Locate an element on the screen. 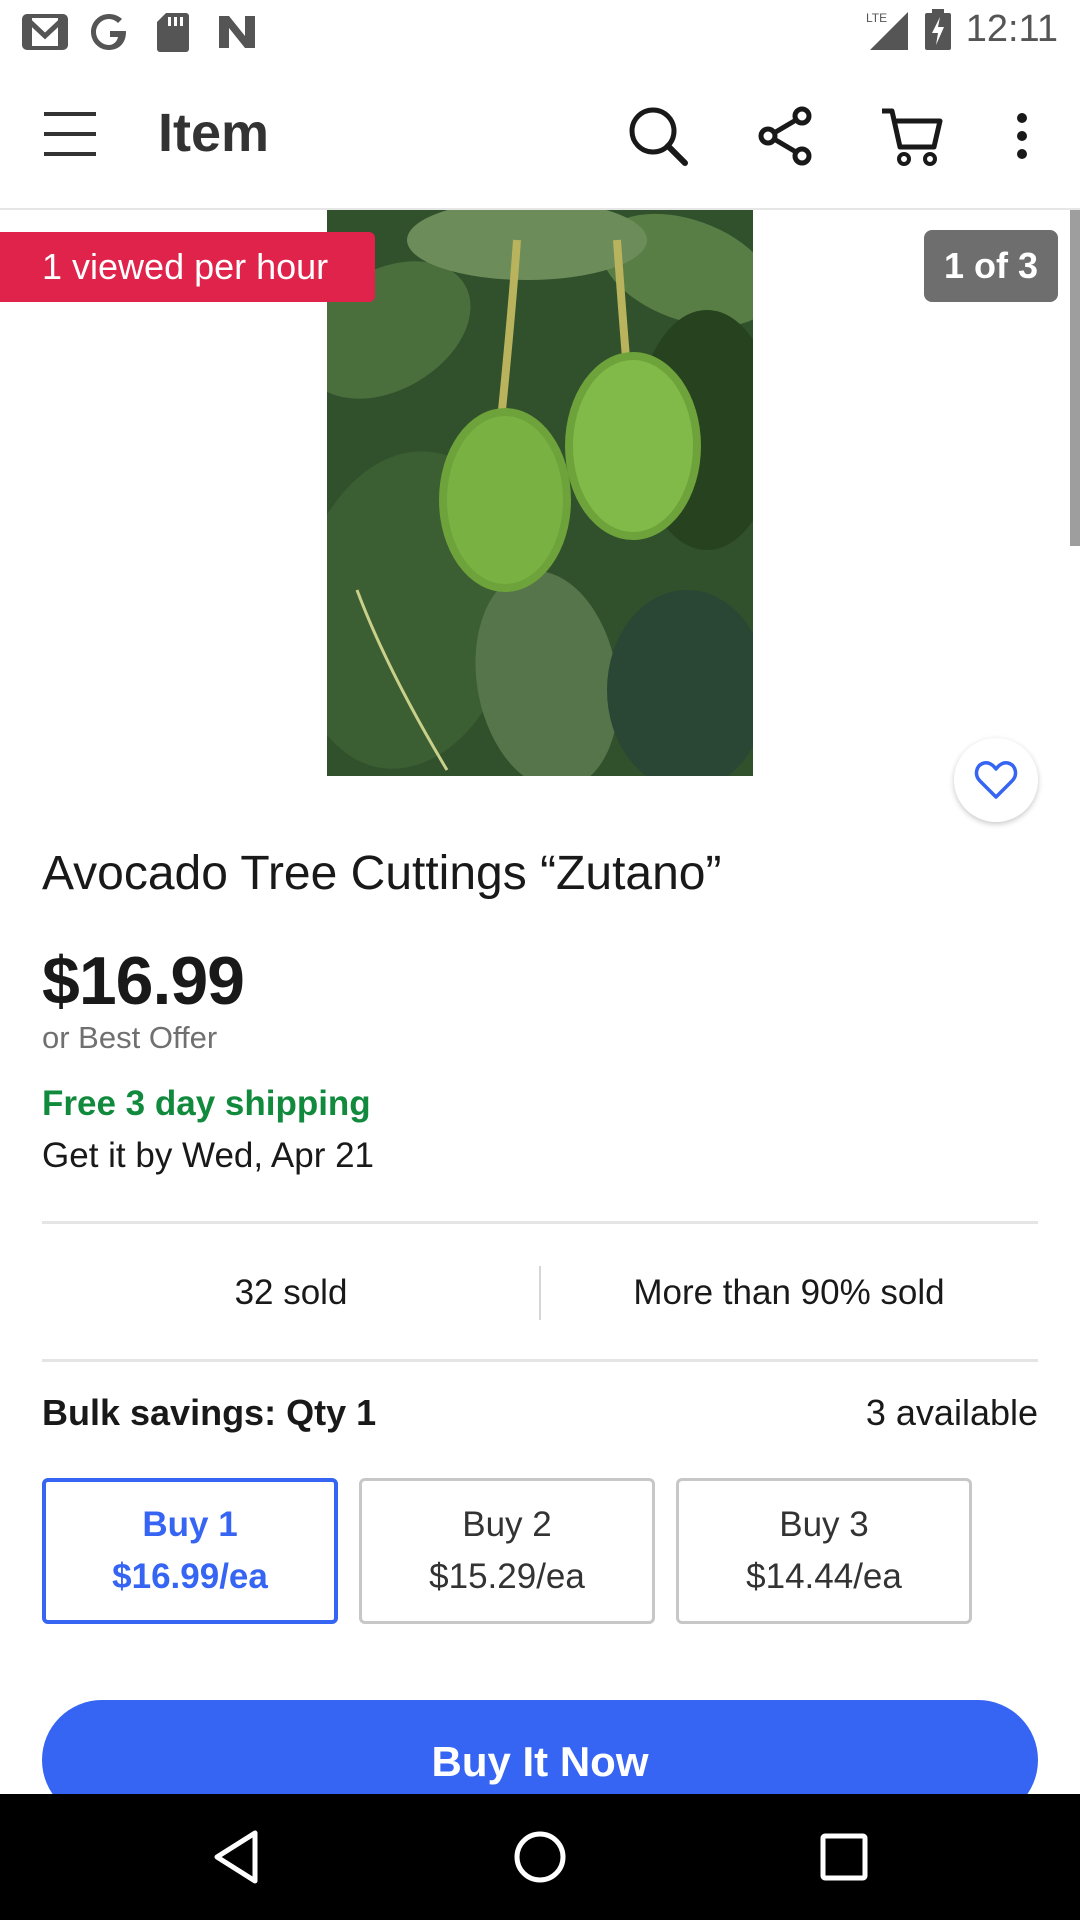 This screenshot has height=1920, width=1080. delivery-estimate: Get it by Wed, Apr 21 is located at coordinates (208, 1155).